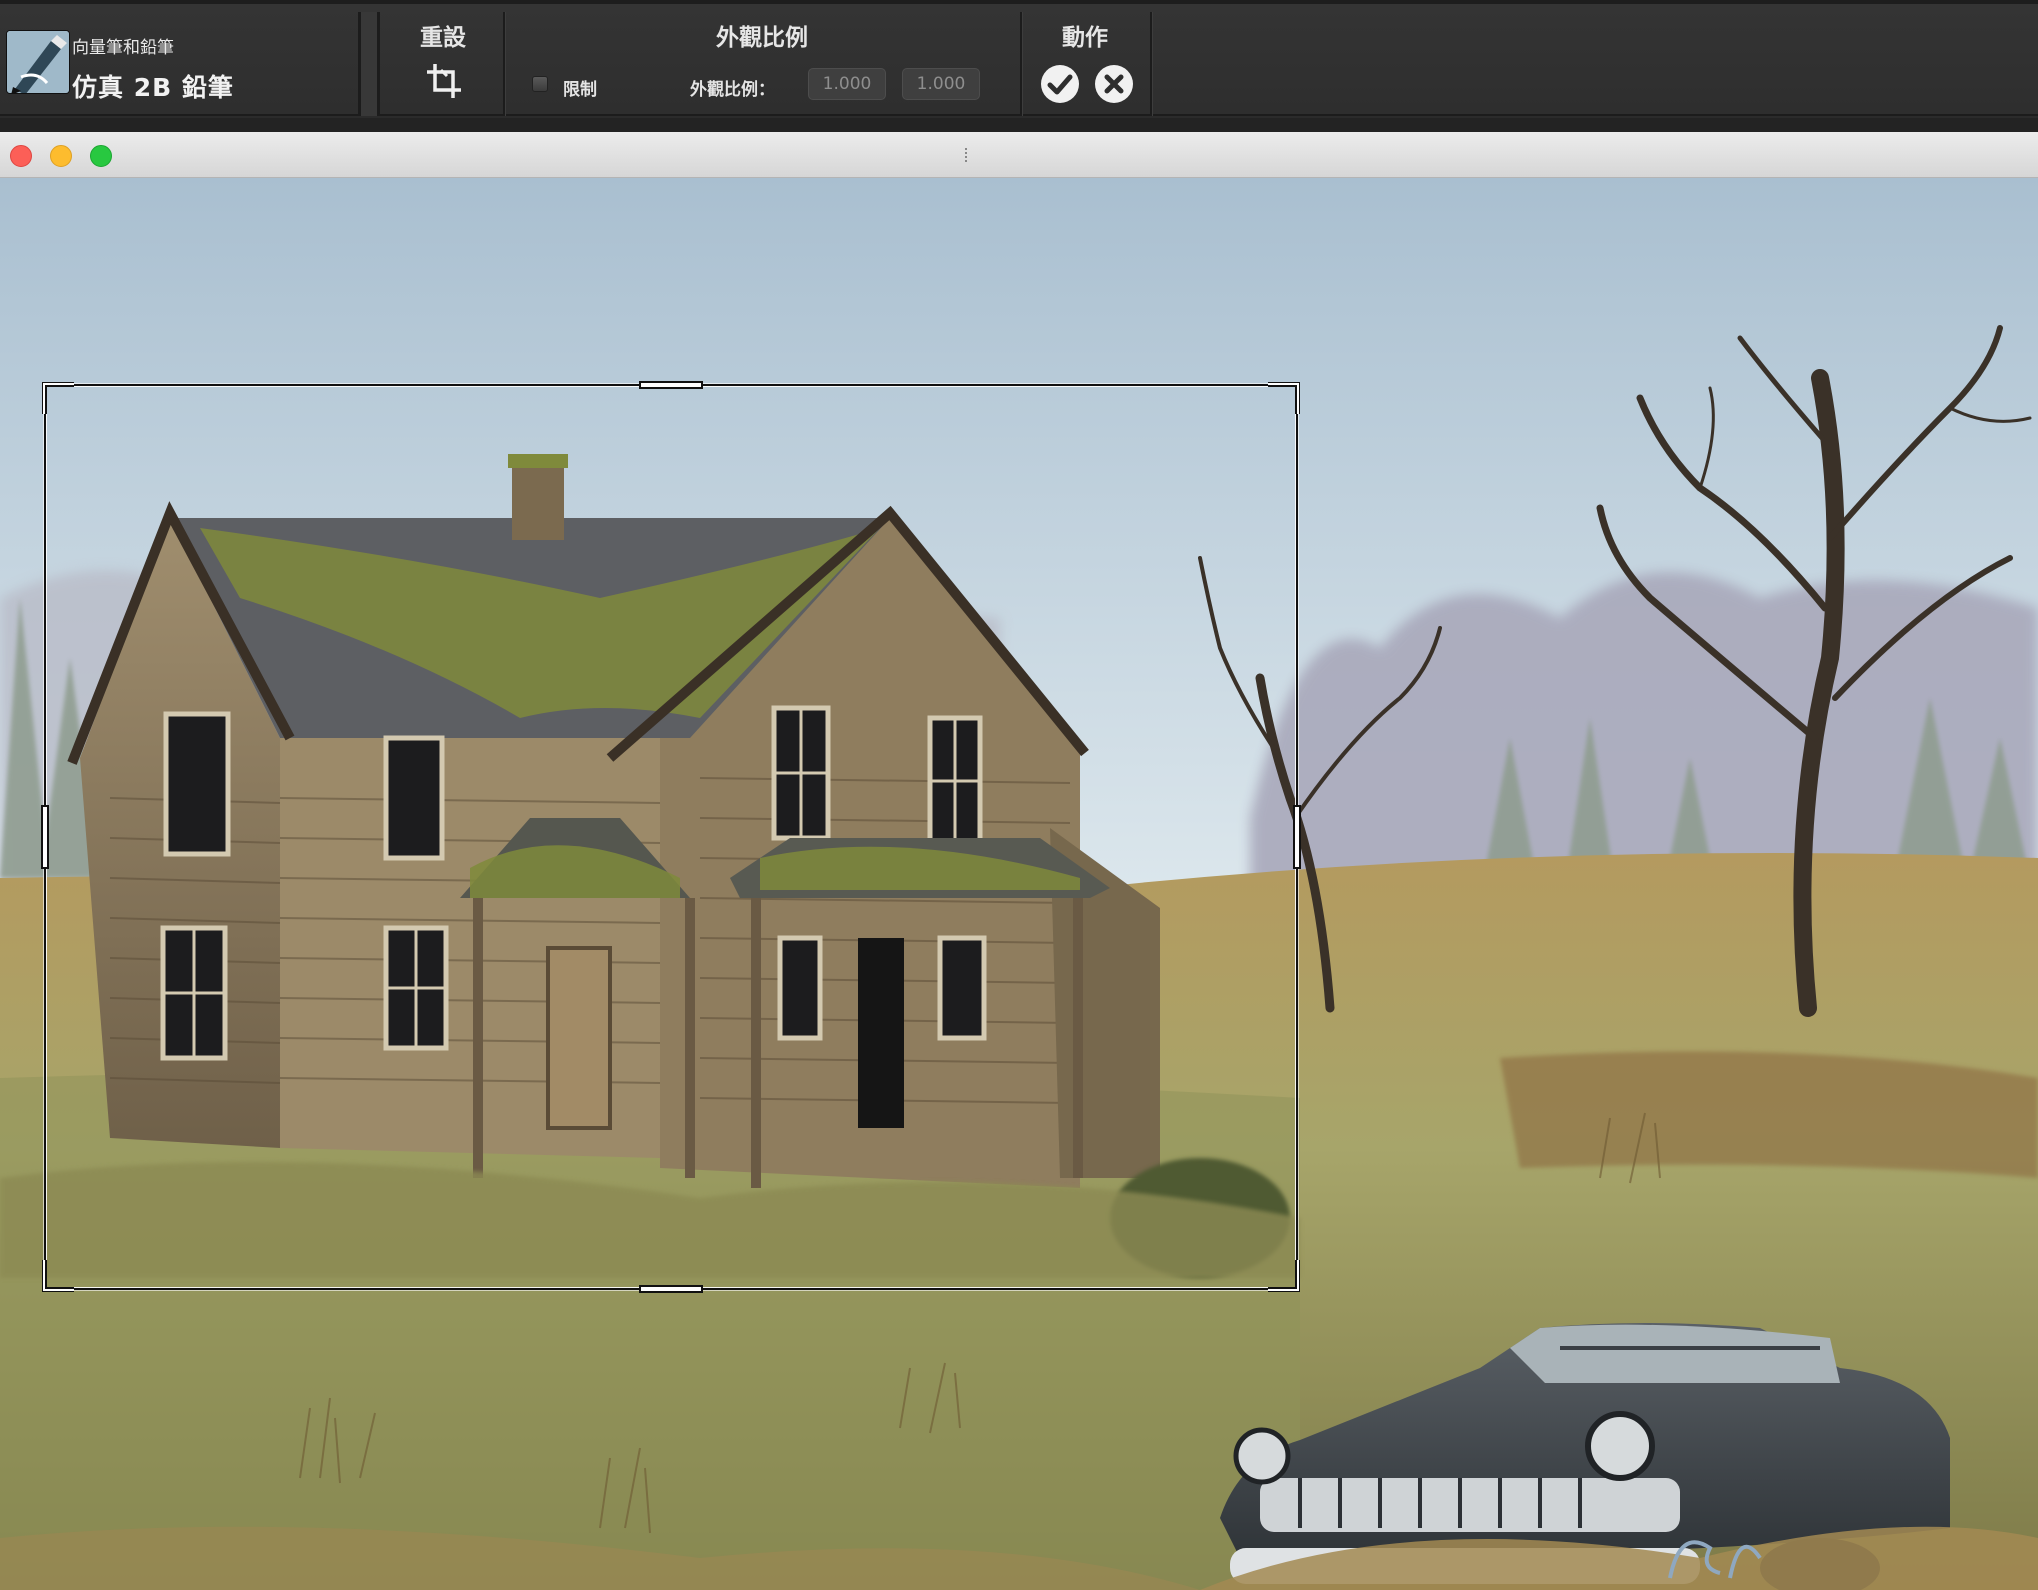  Describe the element at coordinates (966, 155) in the screenshot. I see `titlebar-grip` at that location.